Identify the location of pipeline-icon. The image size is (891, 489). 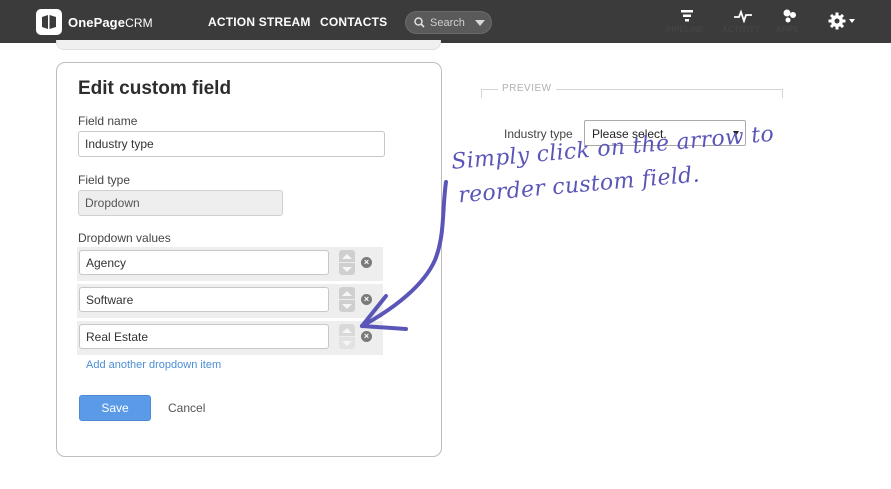
(687, 16).